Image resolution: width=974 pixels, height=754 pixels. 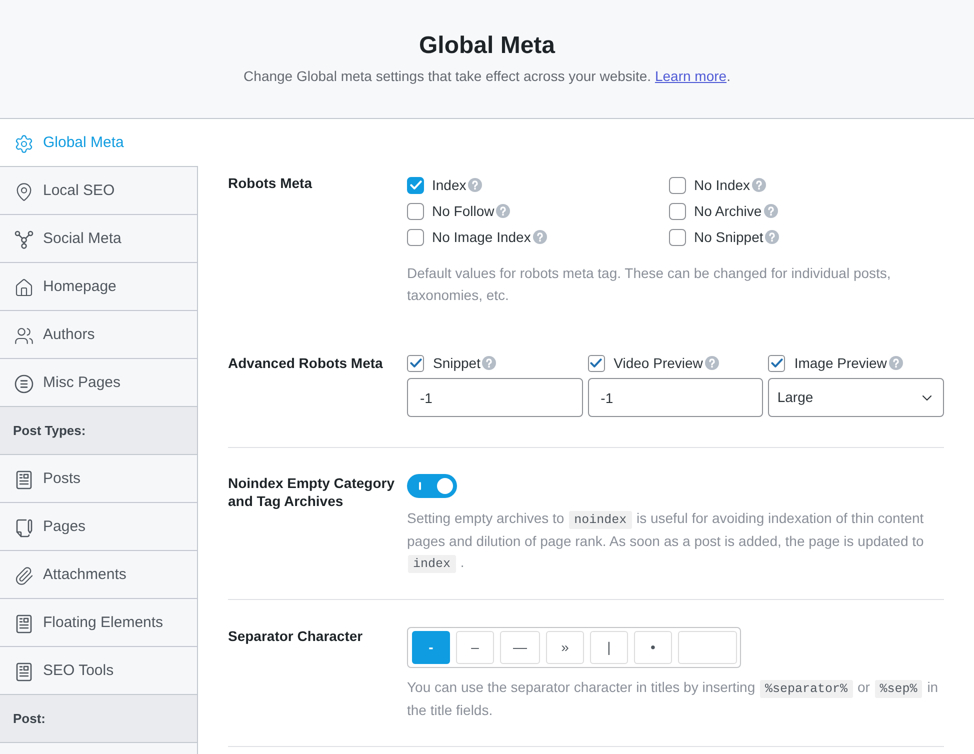 What do you see at coordinates (24, 384) in the screenshot?
I see `list-circle-icon` at bounding box center [24, 384].